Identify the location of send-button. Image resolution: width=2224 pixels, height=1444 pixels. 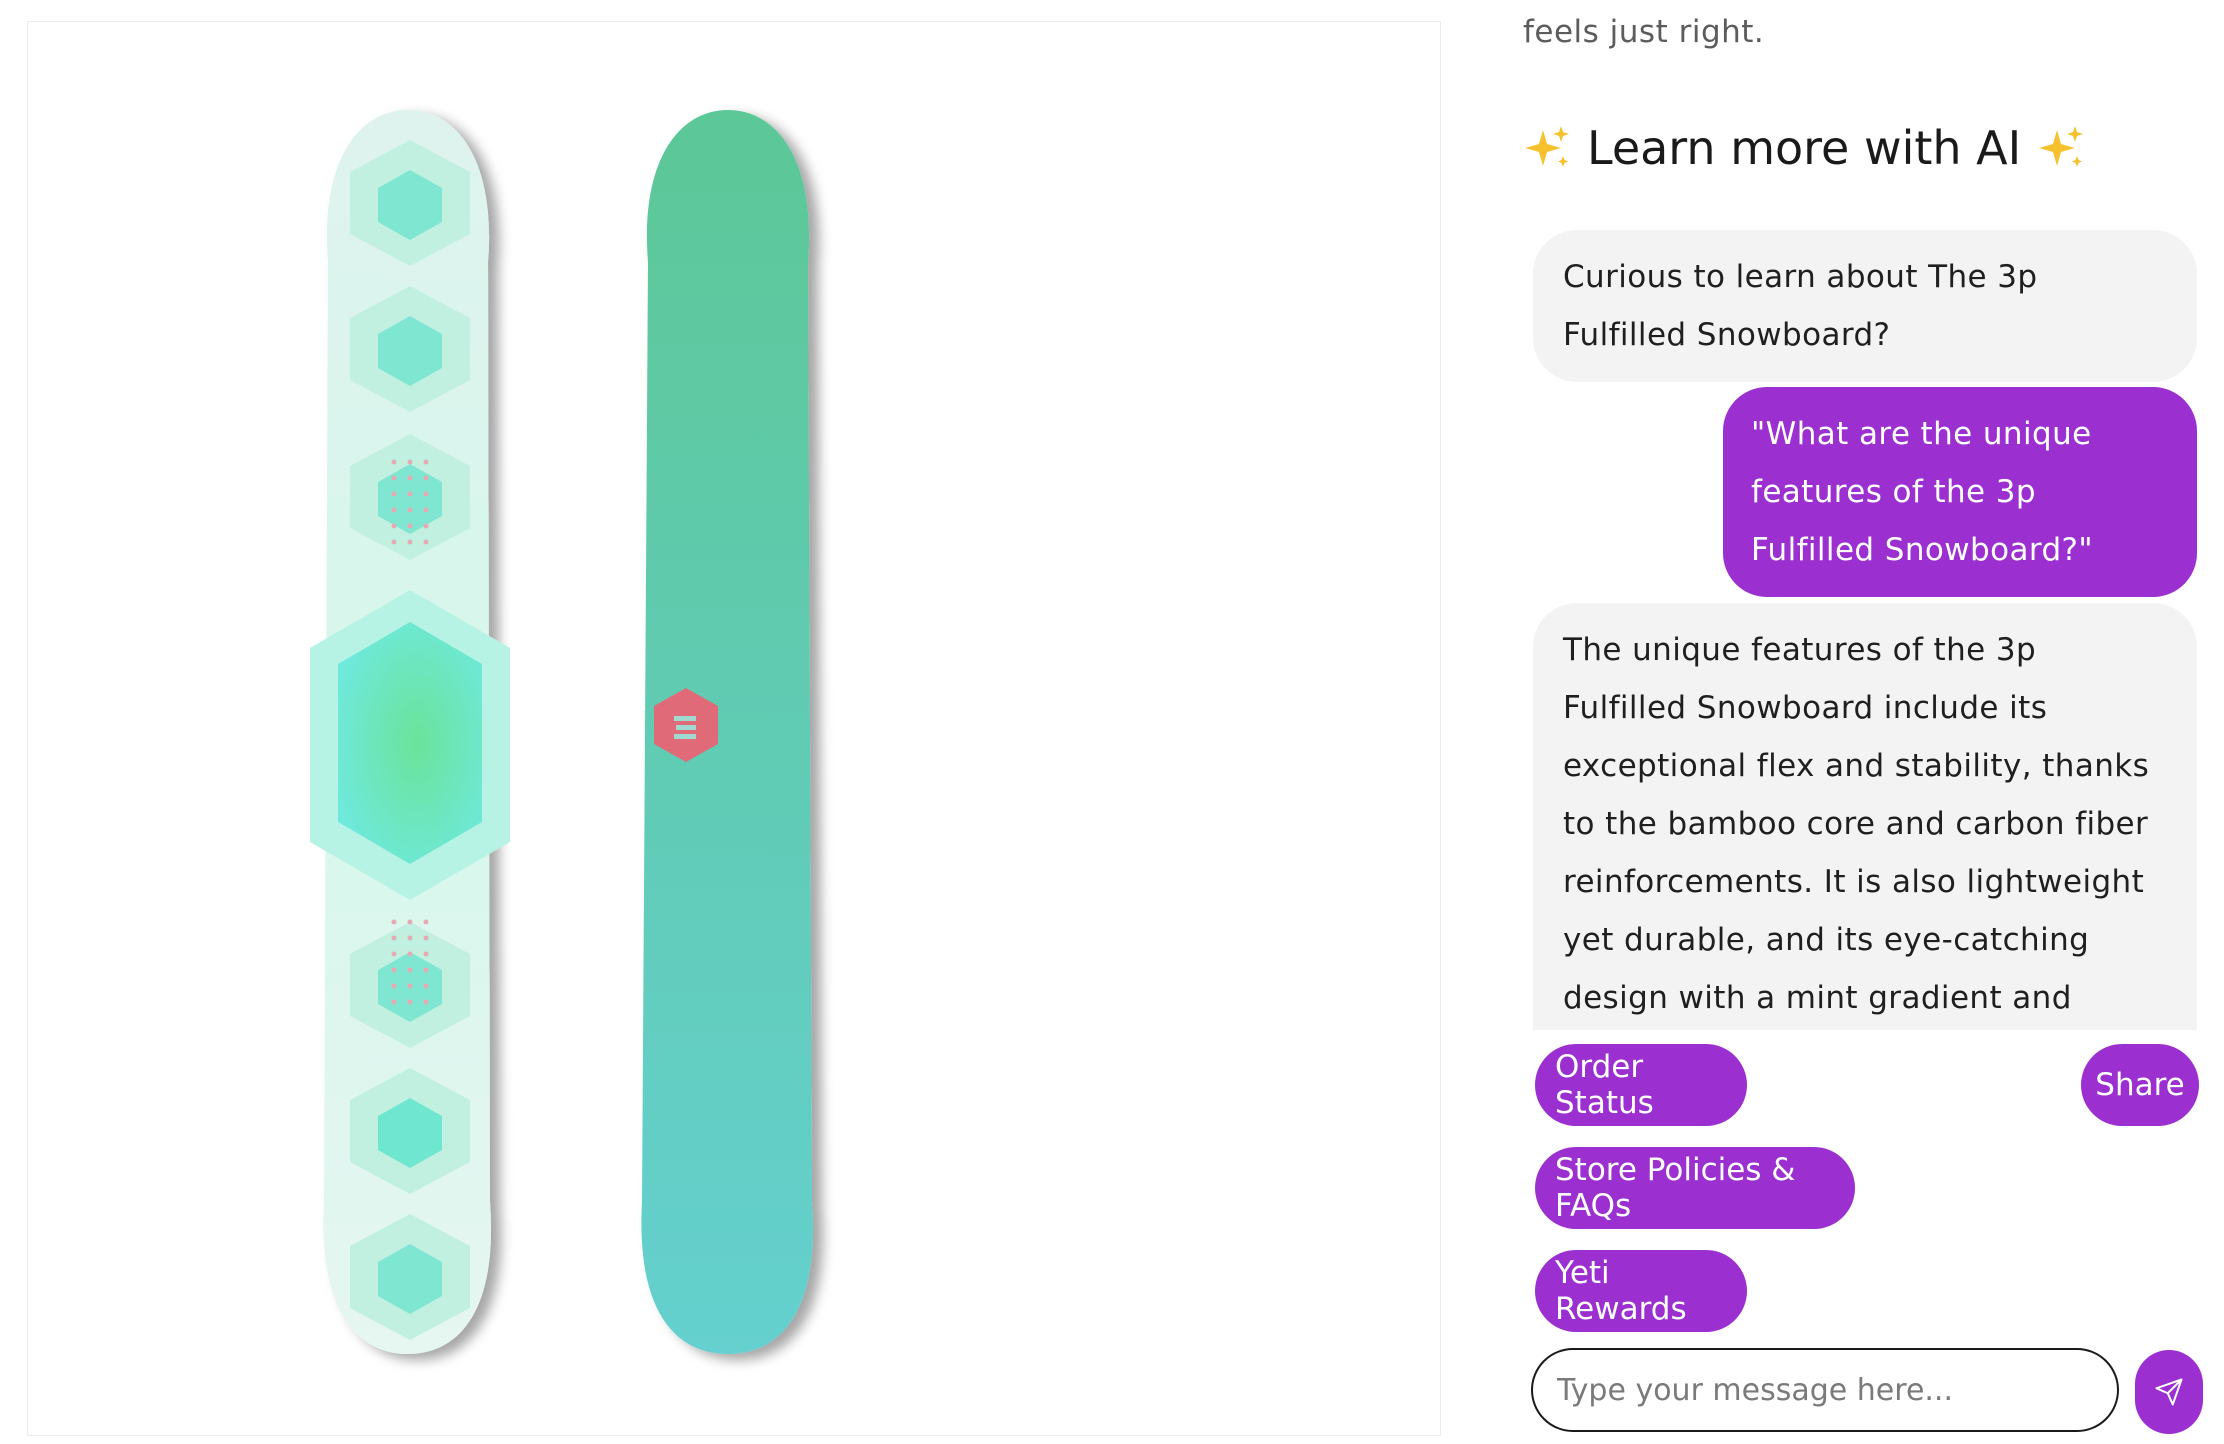
(2169, 1392).